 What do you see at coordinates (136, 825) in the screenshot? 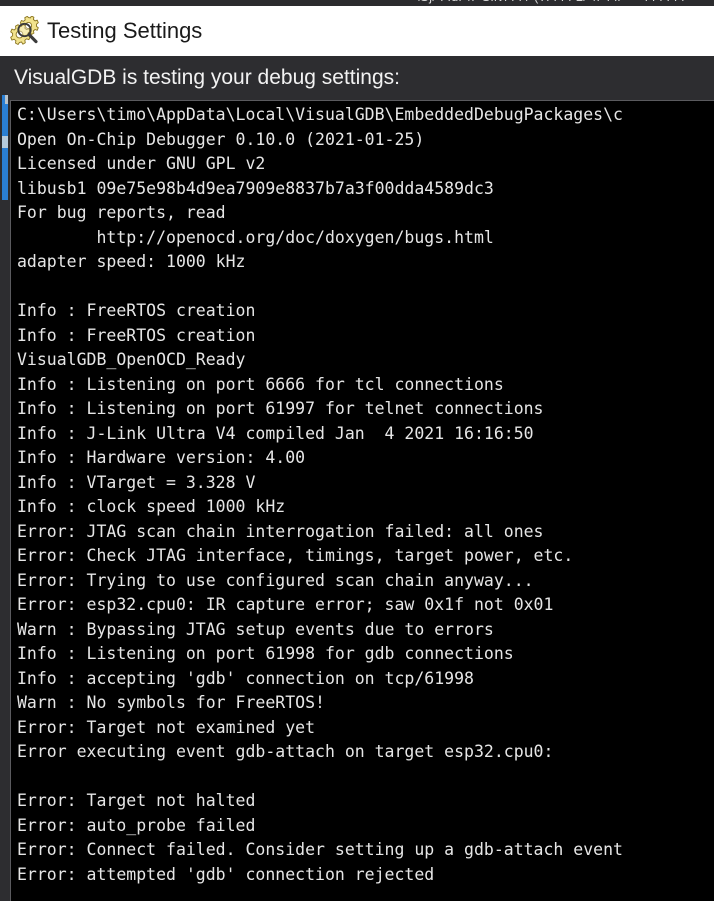
I see `console-line: Error: auto_probe failed` at bounding box center [136, 825].